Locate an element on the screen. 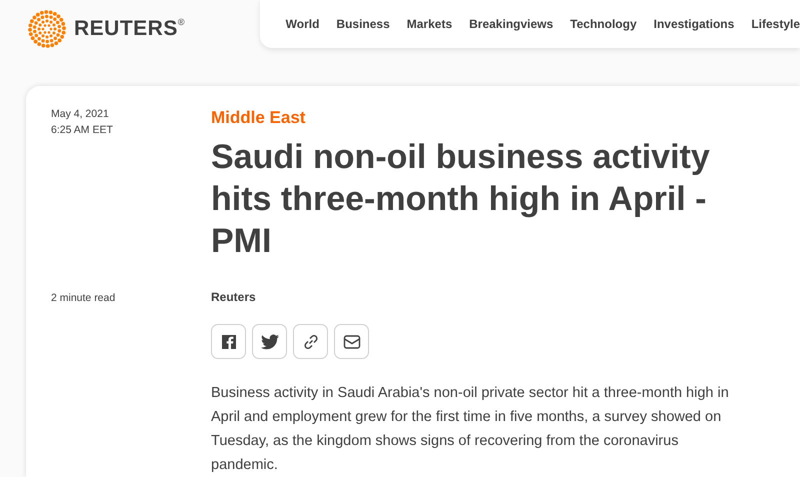 This screenshot has height=477, width=800. bird-icon is located at coordinates (269, 342).